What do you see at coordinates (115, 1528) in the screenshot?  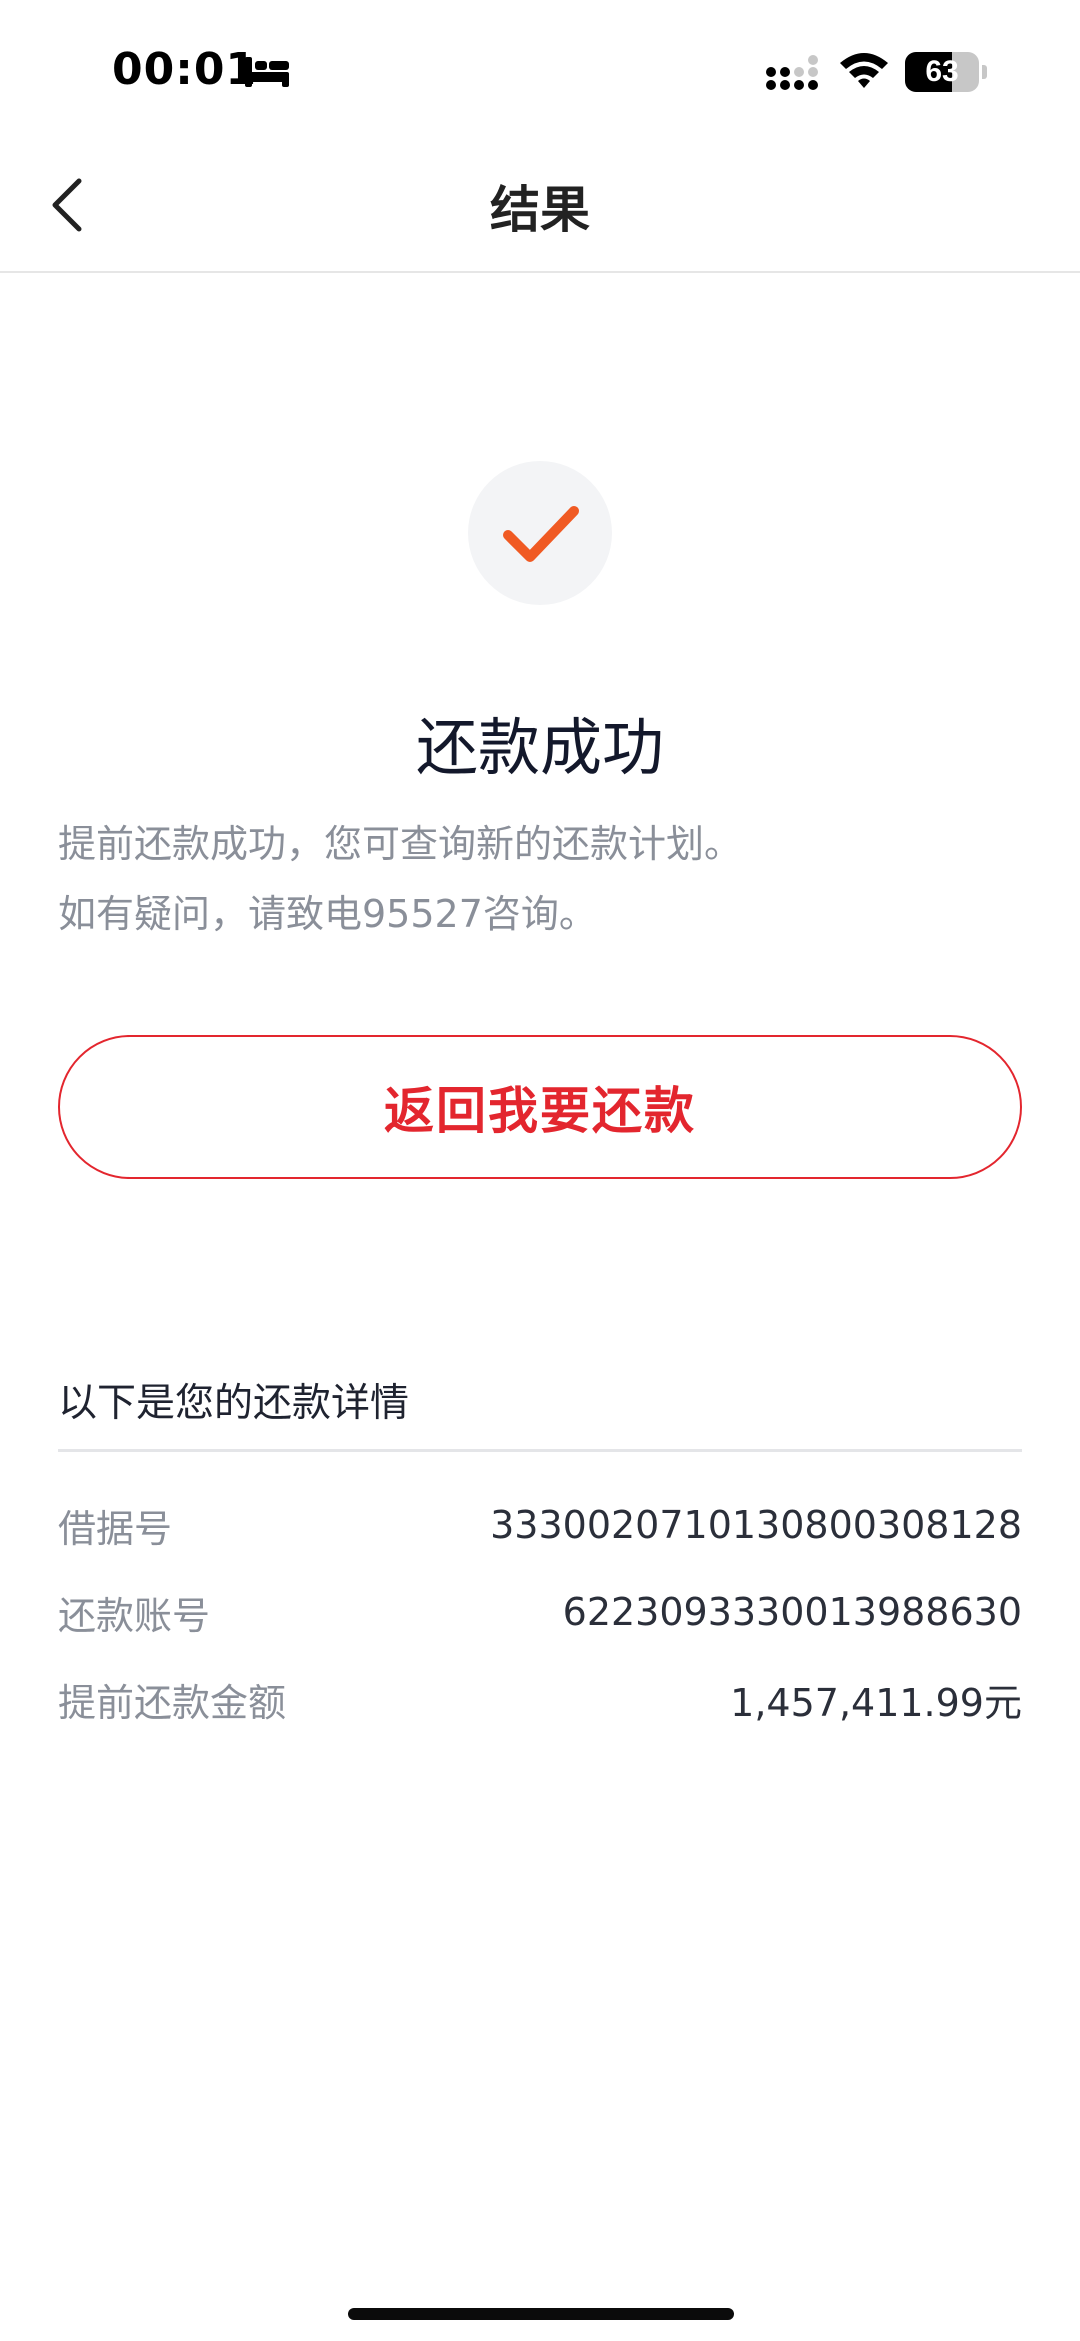 I see `detail-label: 借据号` at bounding box center [115, 1528].